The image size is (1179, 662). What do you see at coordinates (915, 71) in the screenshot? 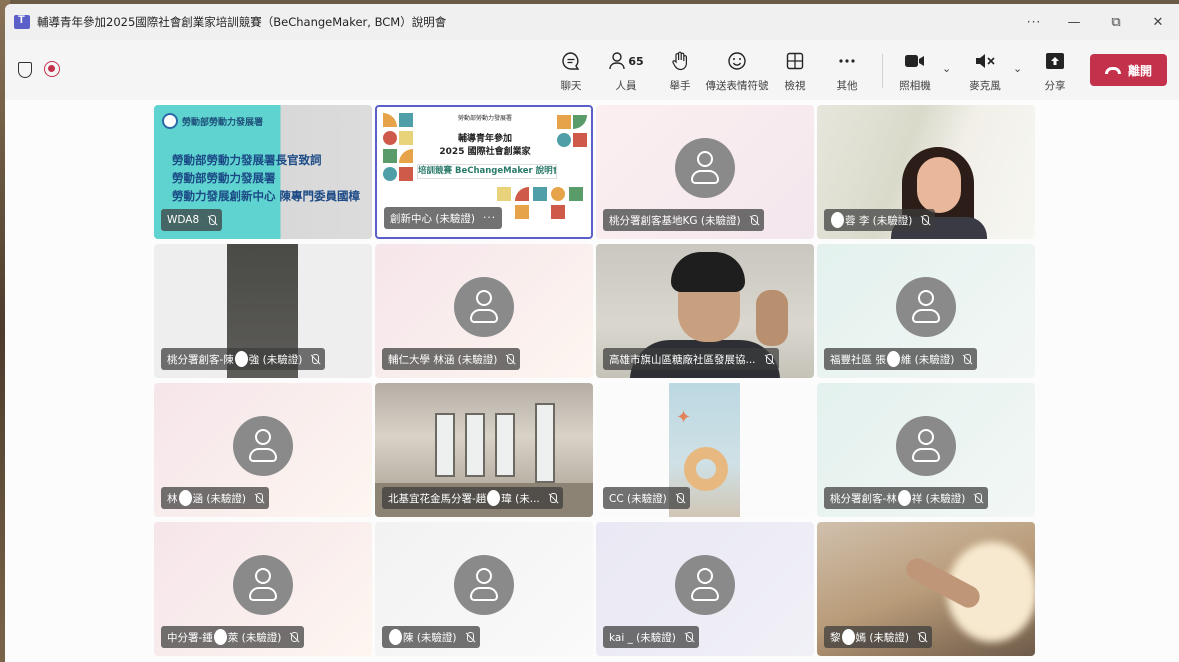
I see `camera-button: 照相機` at bounding box center [915, 71].